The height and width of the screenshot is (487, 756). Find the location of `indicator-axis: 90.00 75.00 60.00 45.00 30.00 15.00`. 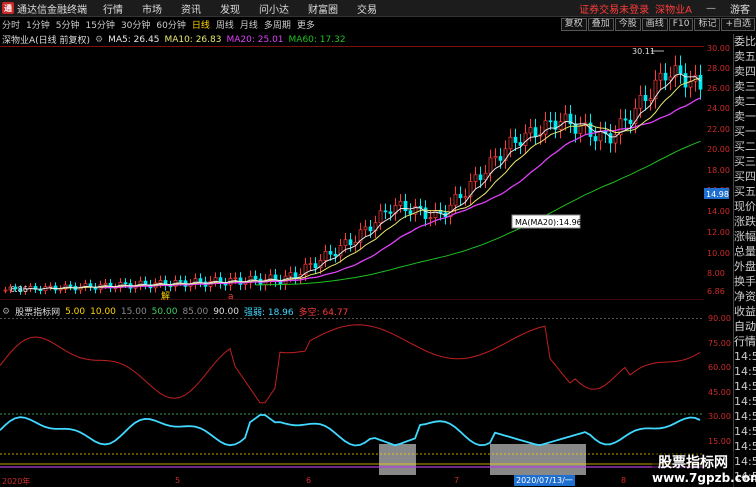

indicator-axis: 90.00 75.00 60.00 45.00 30.00 15.00 is located at coordinates (719, 380).